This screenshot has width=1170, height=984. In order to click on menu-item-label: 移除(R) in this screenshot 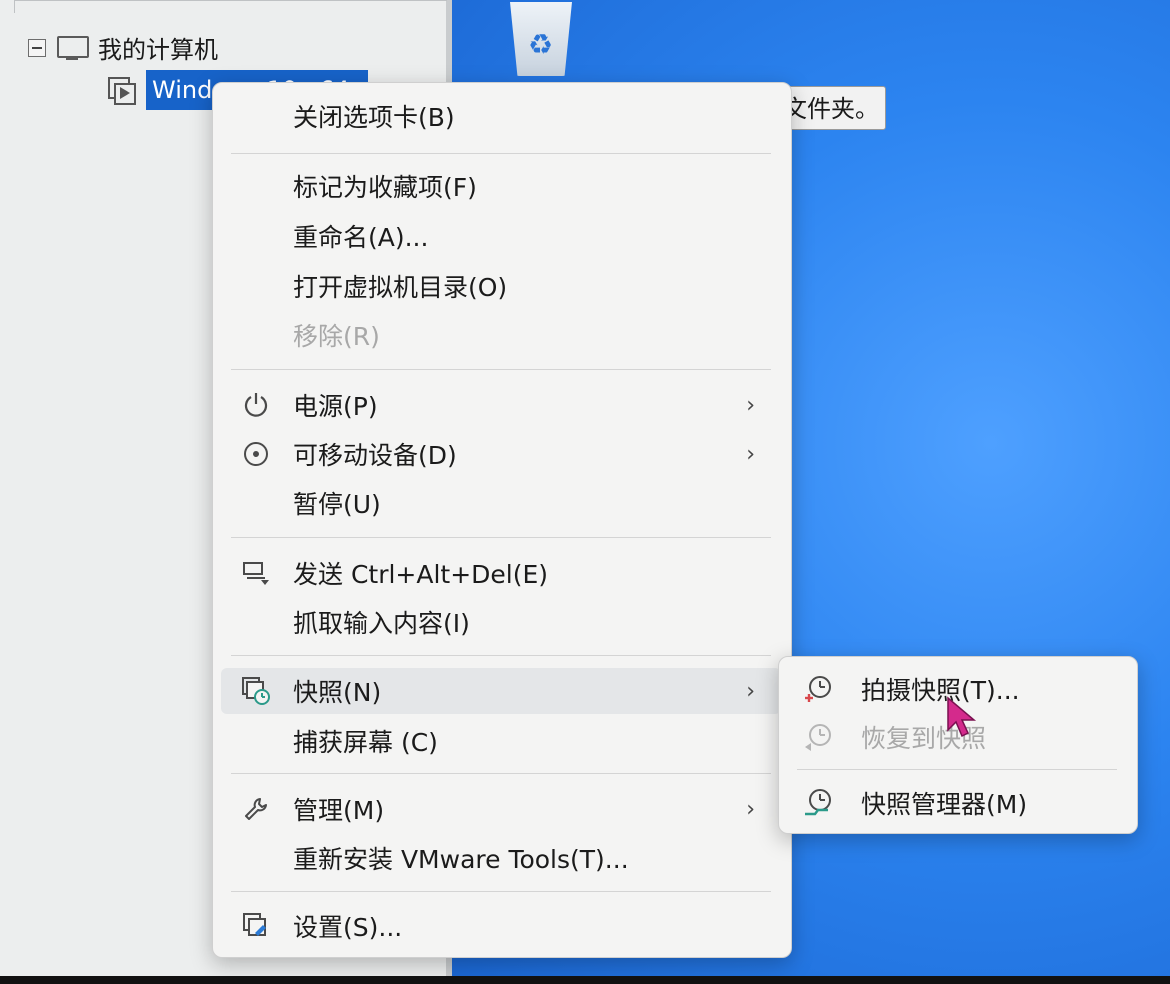, I will do `click(336, 336)`.